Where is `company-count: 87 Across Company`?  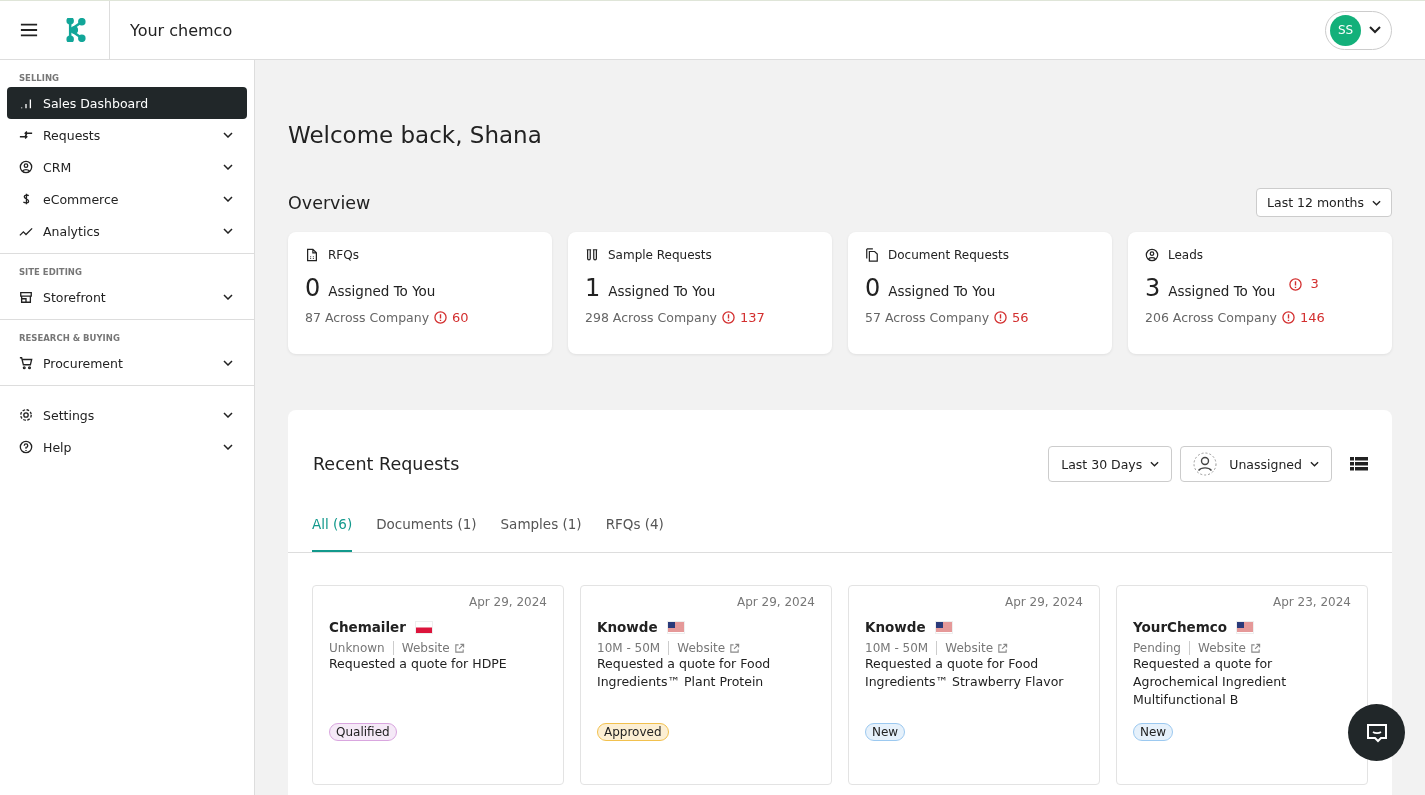
company-count: 87 Across Company is located at coordinates (367, 317).